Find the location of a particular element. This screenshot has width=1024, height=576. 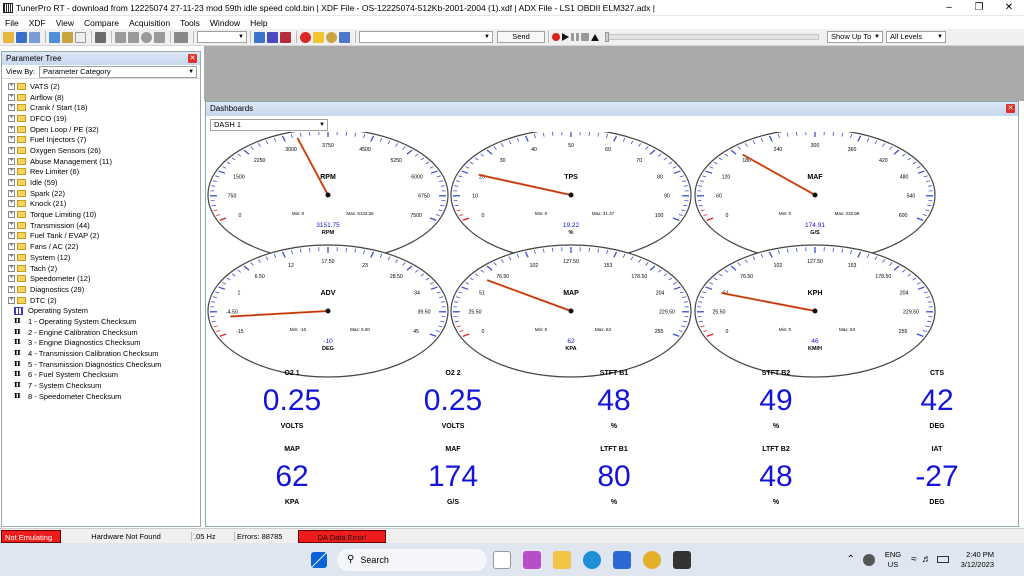

record-icon is located at coordinates (556, 37).